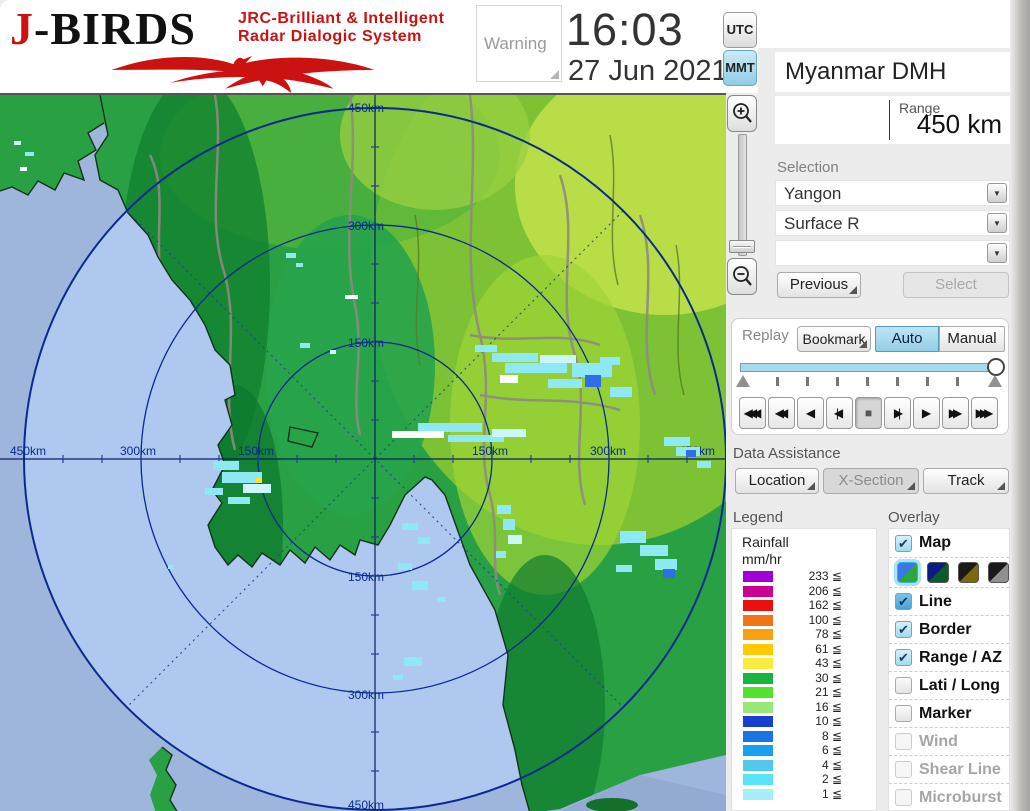 The width and height of the screenshot is (1030, 811). Describe the element at coordinates (968, 572) in the screenshot. I see `map-style-terrain-olive` at that location.